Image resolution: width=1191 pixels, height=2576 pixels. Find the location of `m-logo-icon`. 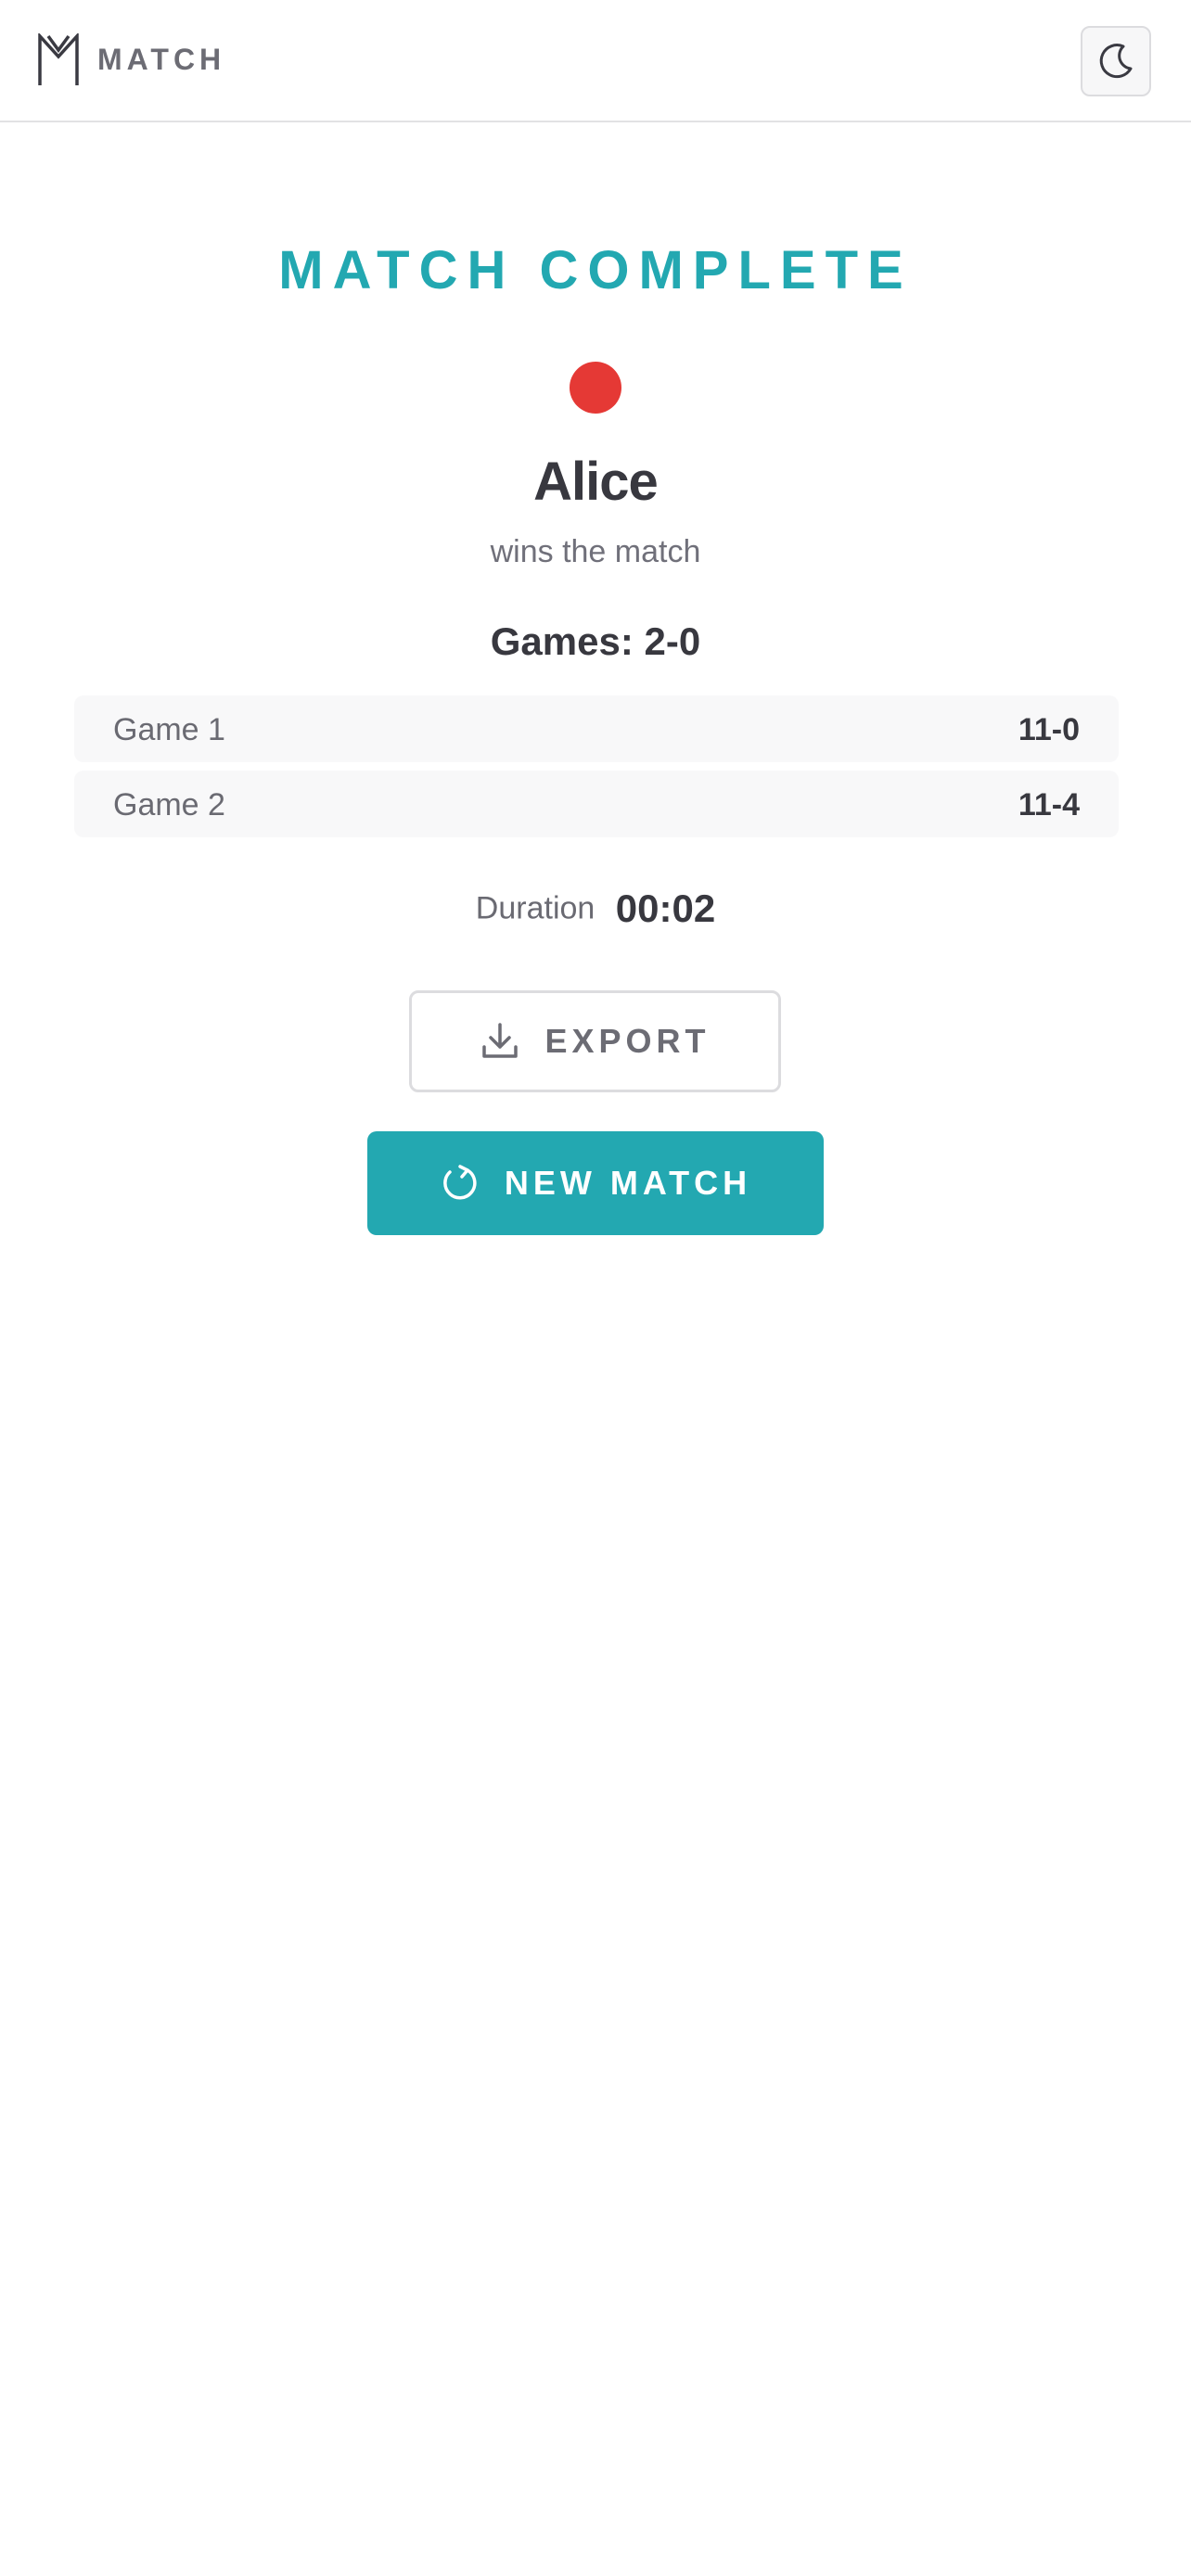

m-logo-icon is located at coordinates (59, 60).